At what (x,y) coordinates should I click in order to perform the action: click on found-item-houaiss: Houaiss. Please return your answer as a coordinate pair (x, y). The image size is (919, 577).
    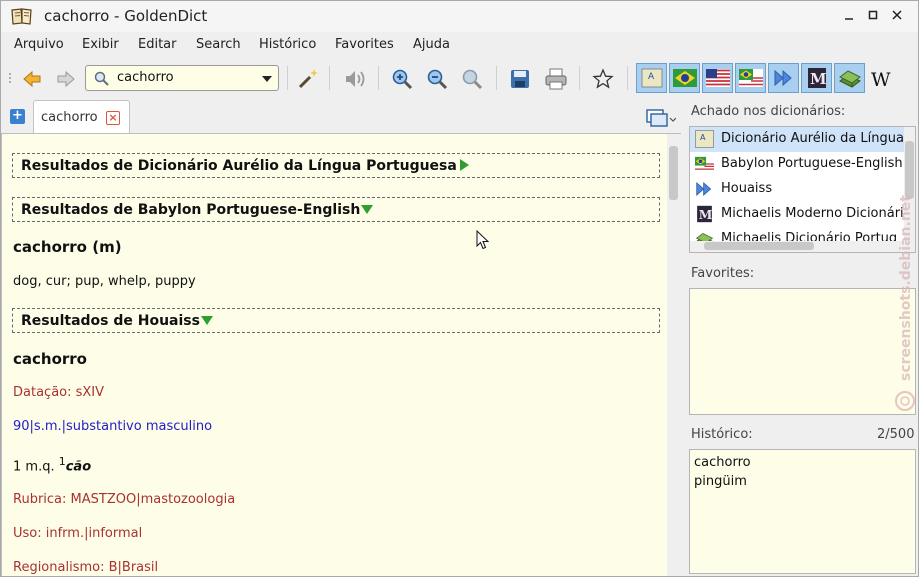
    Looking at the image, I should click on (797, 189).